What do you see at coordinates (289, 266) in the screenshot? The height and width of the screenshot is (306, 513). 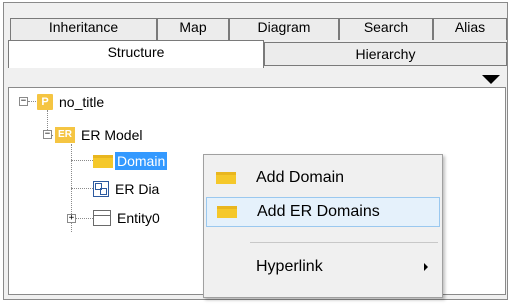 I see `menu-item-hyperlink-label: Hyperlink` at bounding box center [289, 266].